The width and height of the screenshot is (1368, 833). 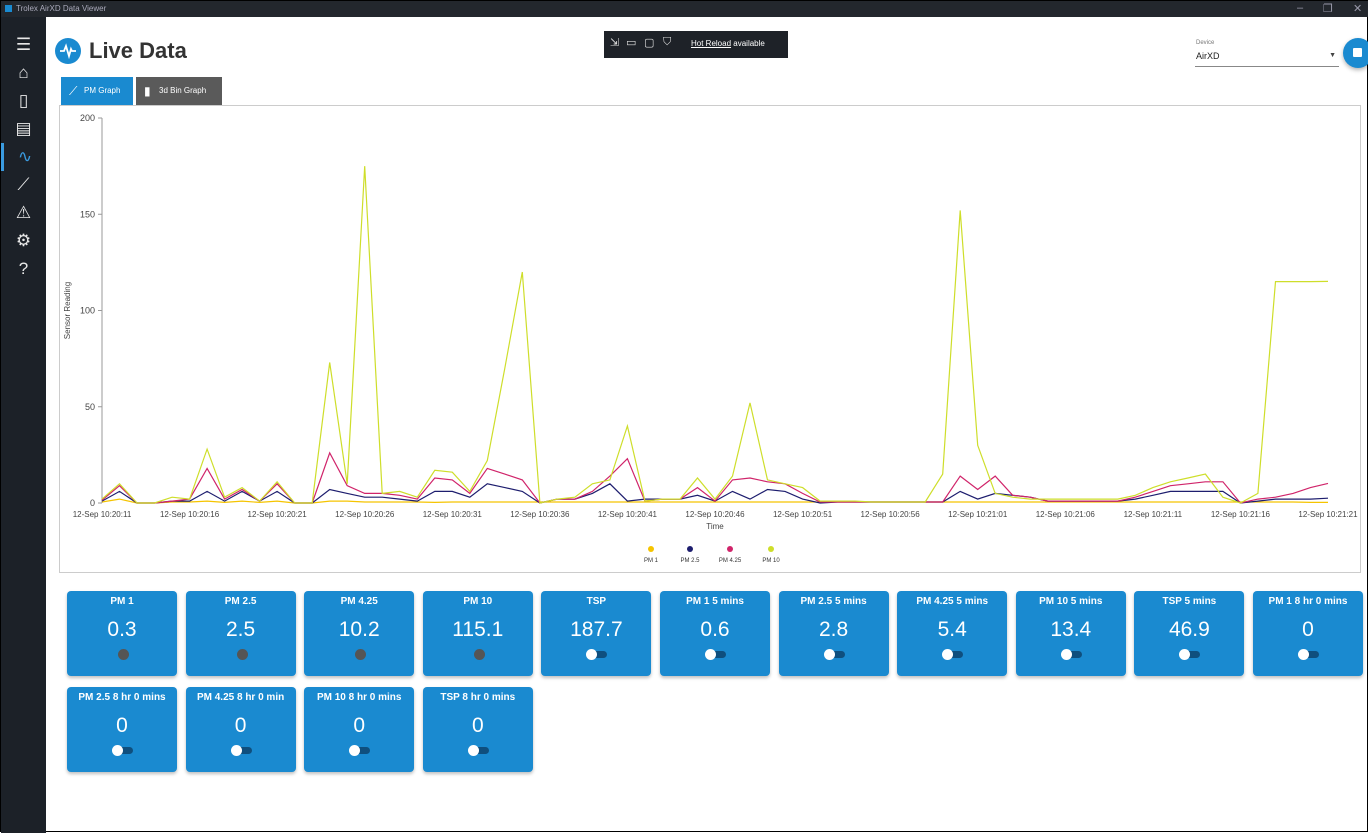 What do you see at coordinates (715, 629) in the screenshot?
I see `card-value: 0.6` at bounding box center [715, 629].